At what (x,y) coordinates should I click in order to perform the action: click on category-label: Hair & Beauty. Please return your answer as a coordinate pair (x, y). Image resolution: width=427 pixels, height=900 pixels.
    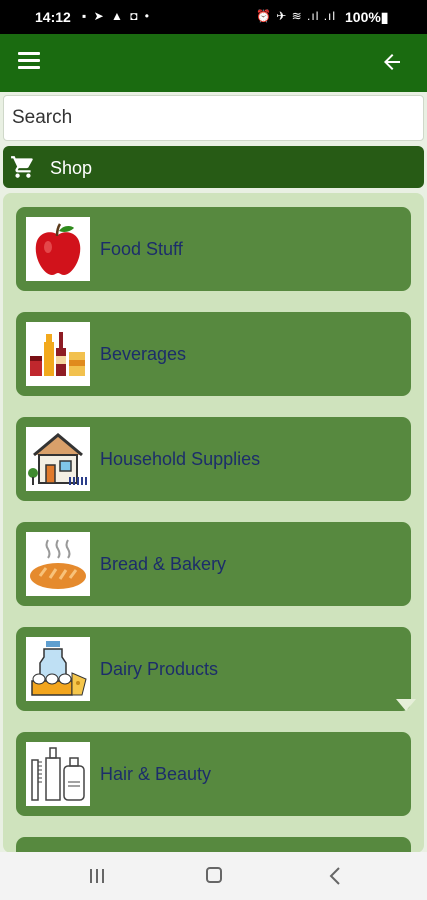
    Looking at the image, I should click on (156, 774).